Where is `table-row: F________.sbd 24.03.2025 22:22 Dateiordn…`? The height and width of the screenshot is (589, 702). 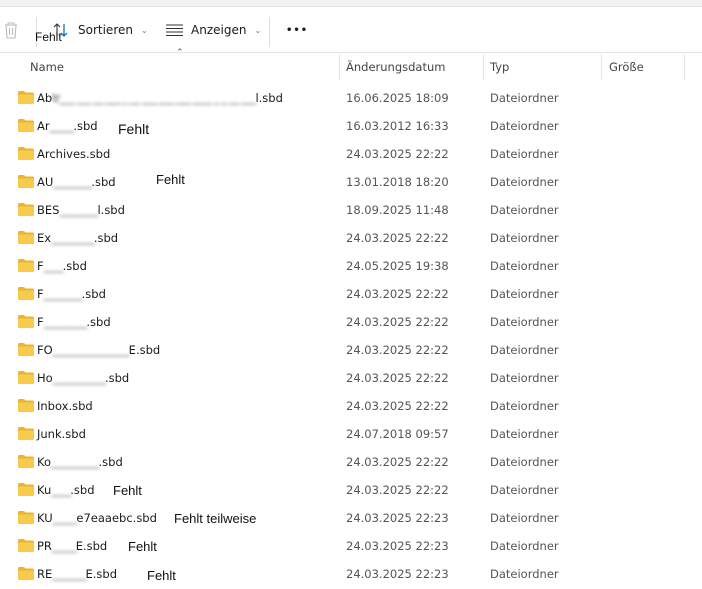
table-row: F________.sbd 24.03.2025 22:22 Dateiordn… is located at coordinates (351, 295).